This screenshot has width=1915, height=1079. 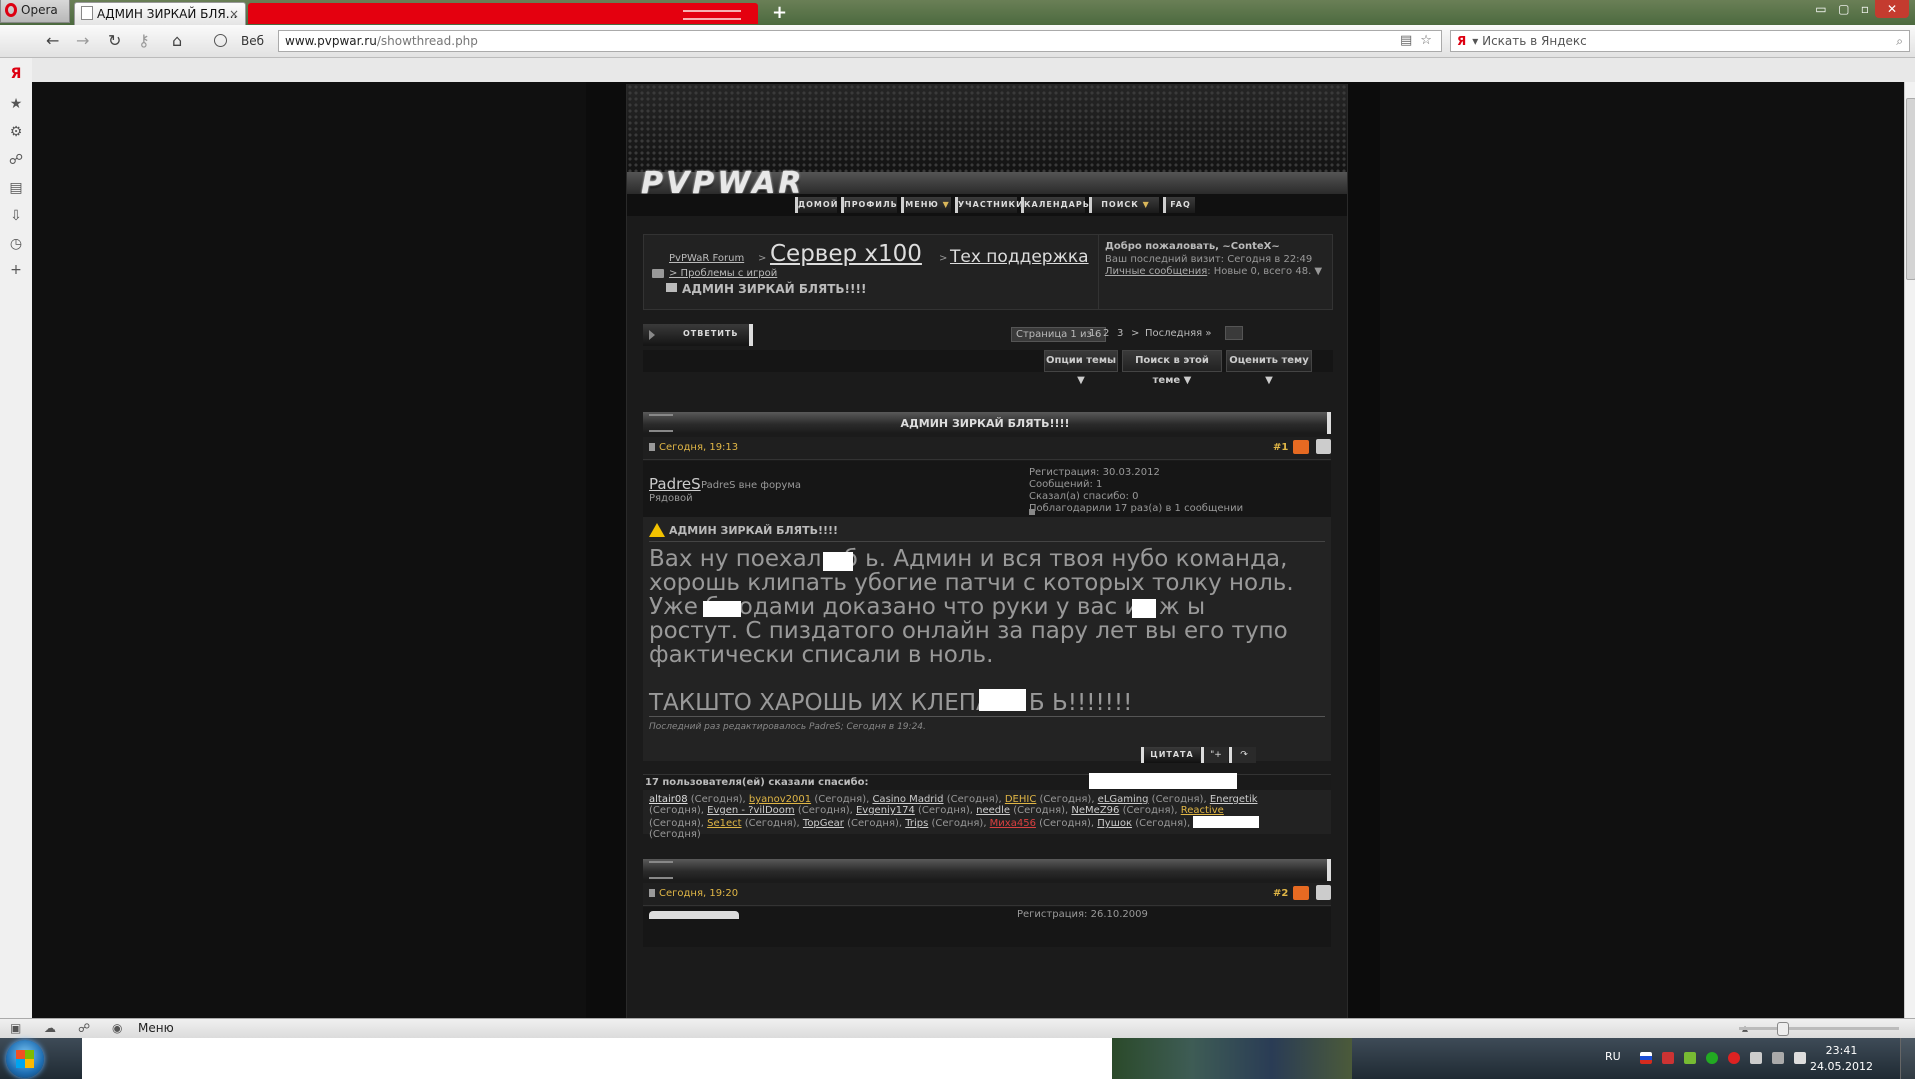 What do you see at coordinates (1232, 1058) in the screenshot?
I see `taskbar-apps` at bounding box center [1232, 1058].